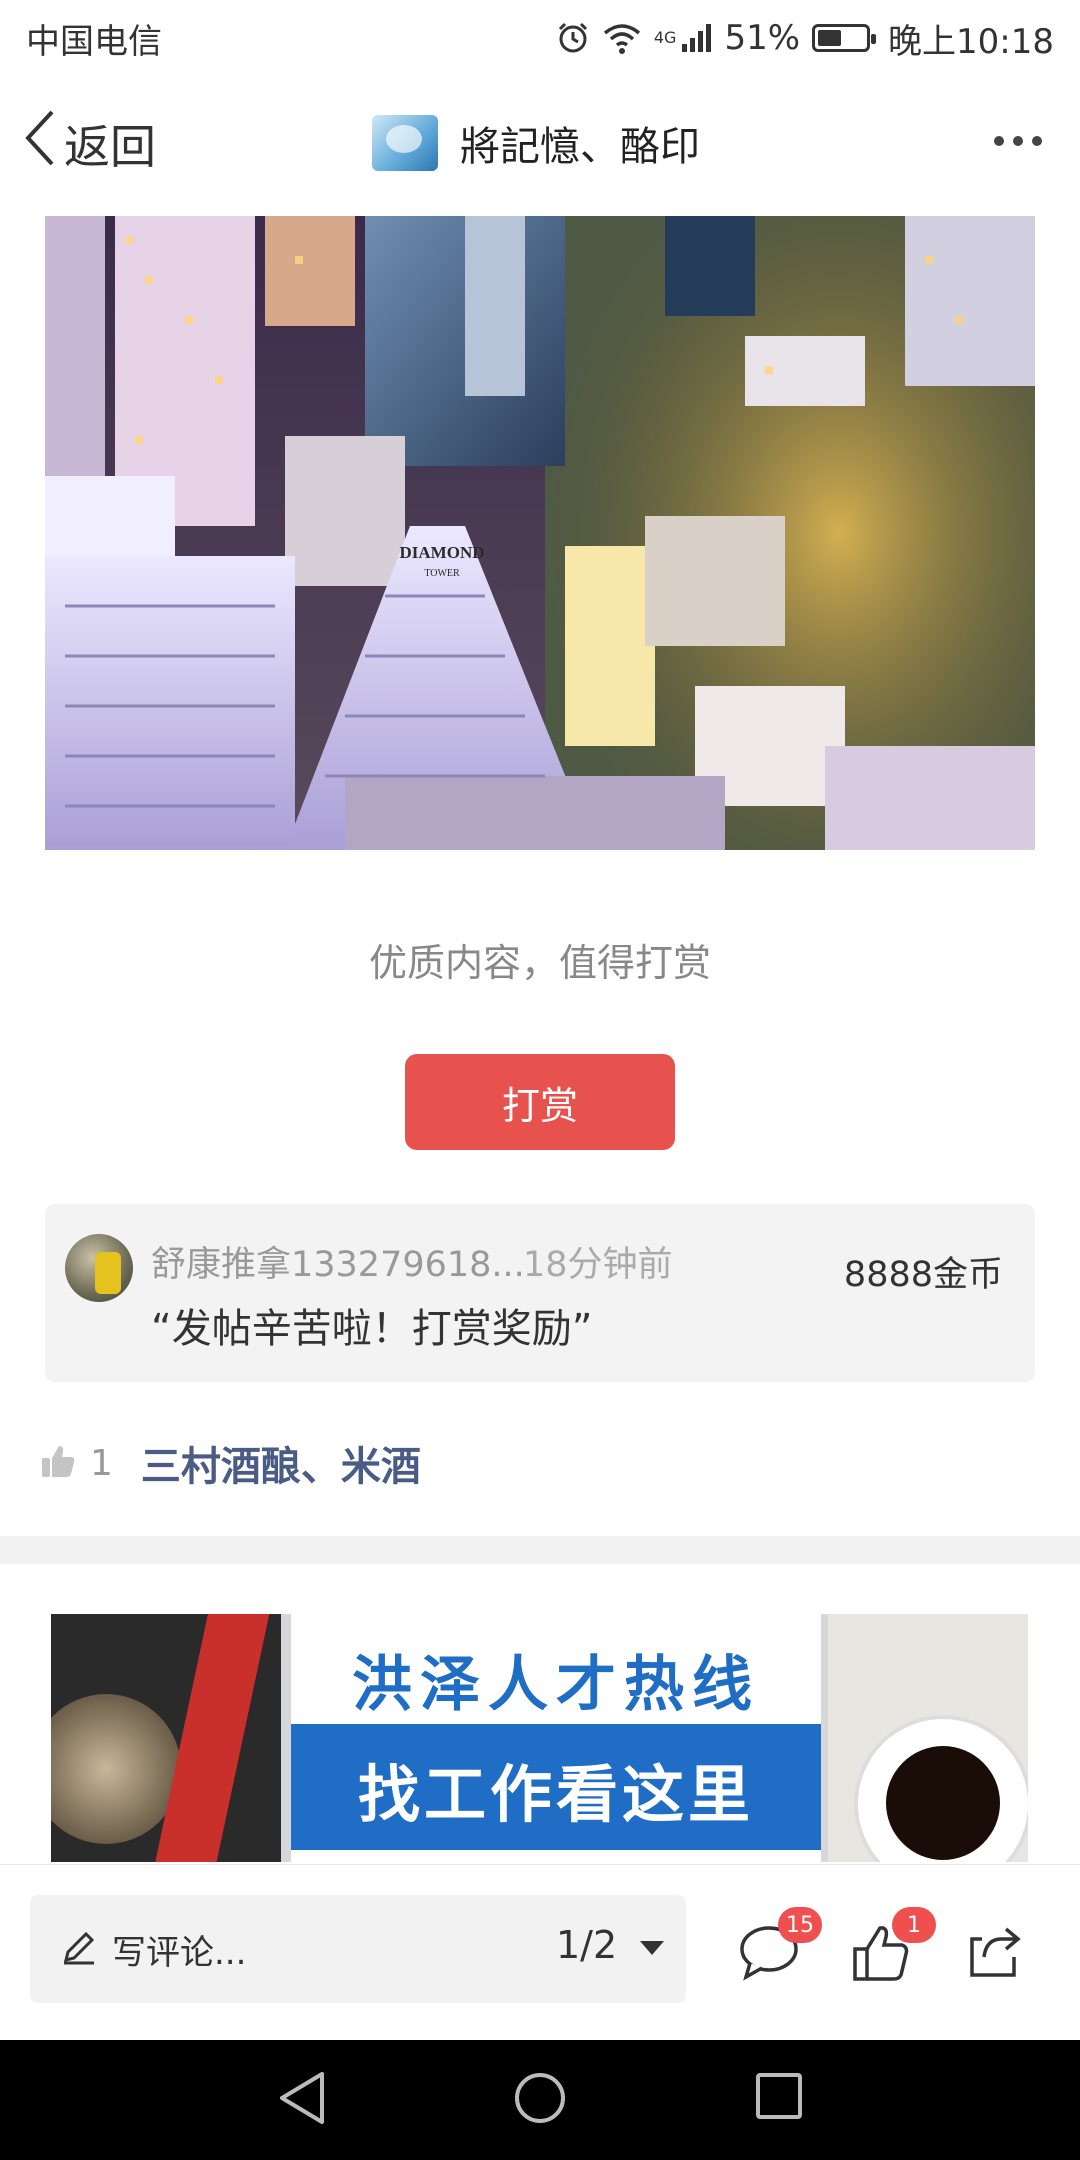  I want to click on more-options-button, so click(1018, 141).